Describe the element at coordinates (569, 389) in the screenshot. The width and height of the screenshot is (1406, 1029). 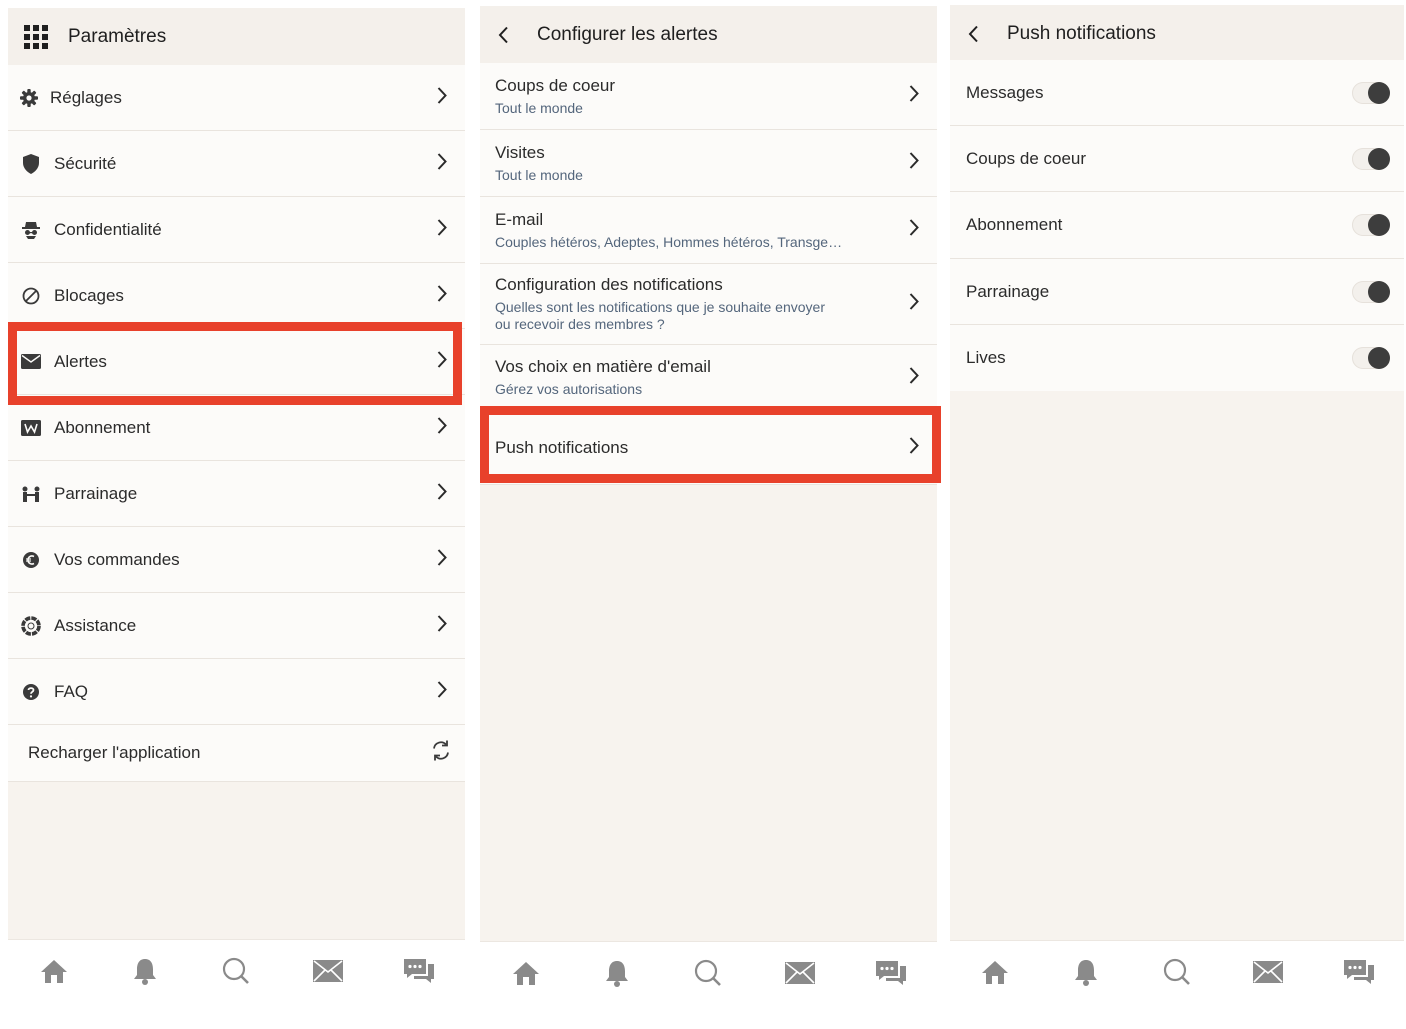
I see `item-subtitle: Gérez vos autorisations` at that location.